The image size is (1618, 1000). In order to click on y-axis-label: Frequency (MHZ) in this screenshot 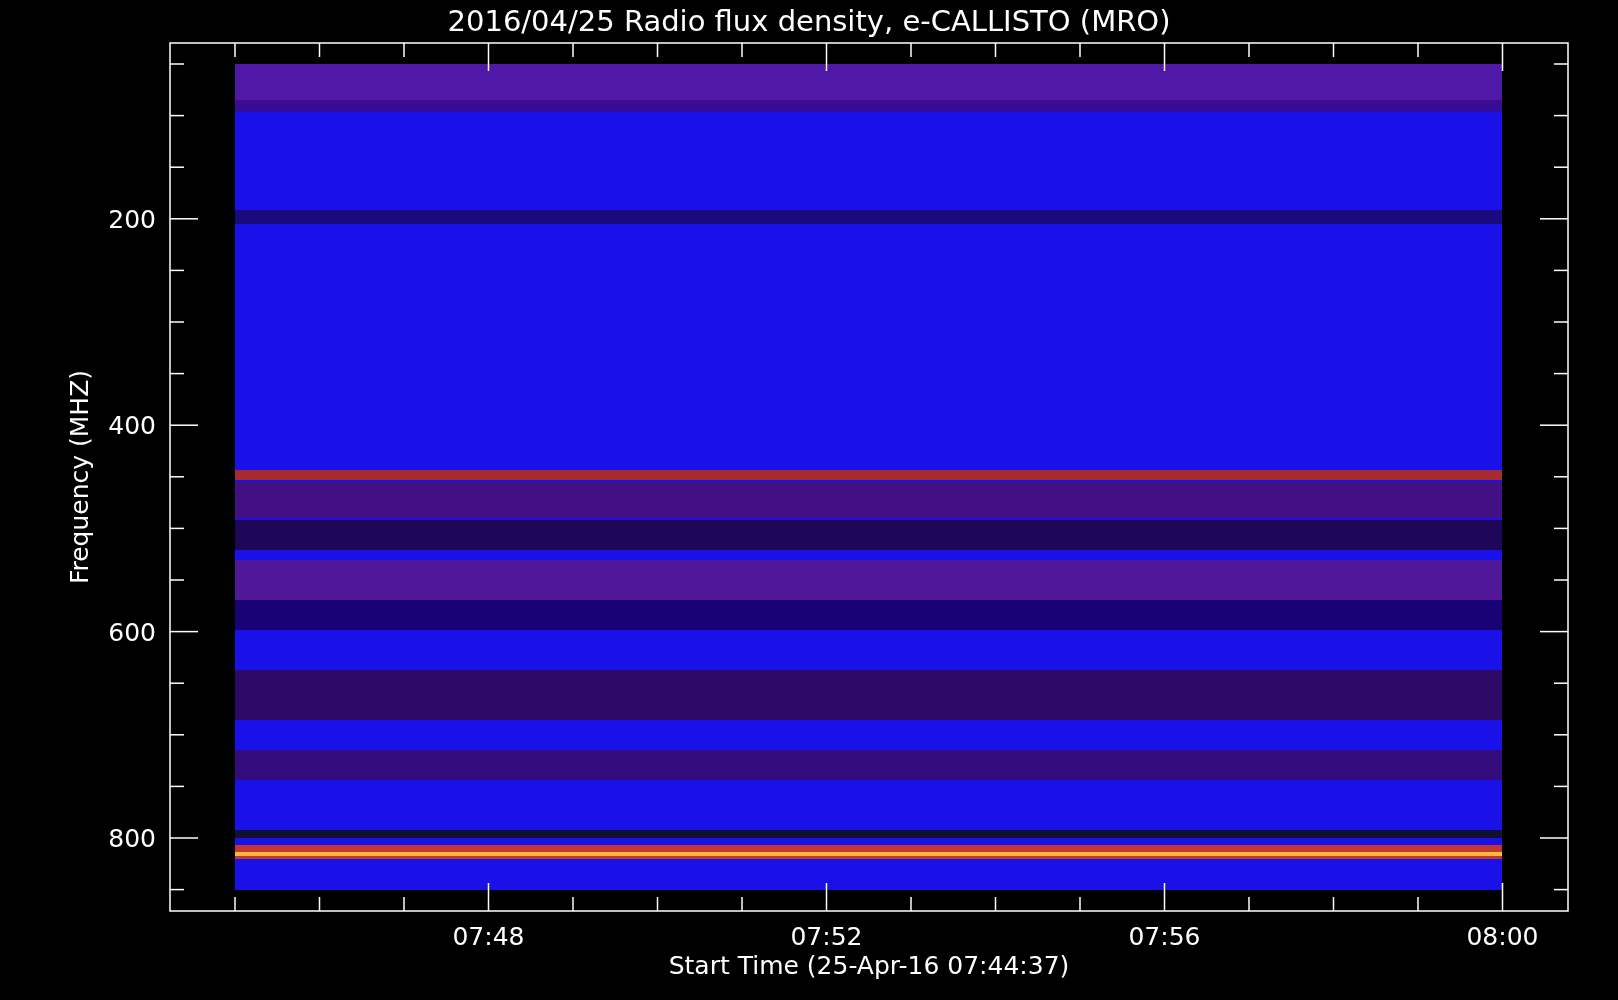, I will do `click(79, 477)`.